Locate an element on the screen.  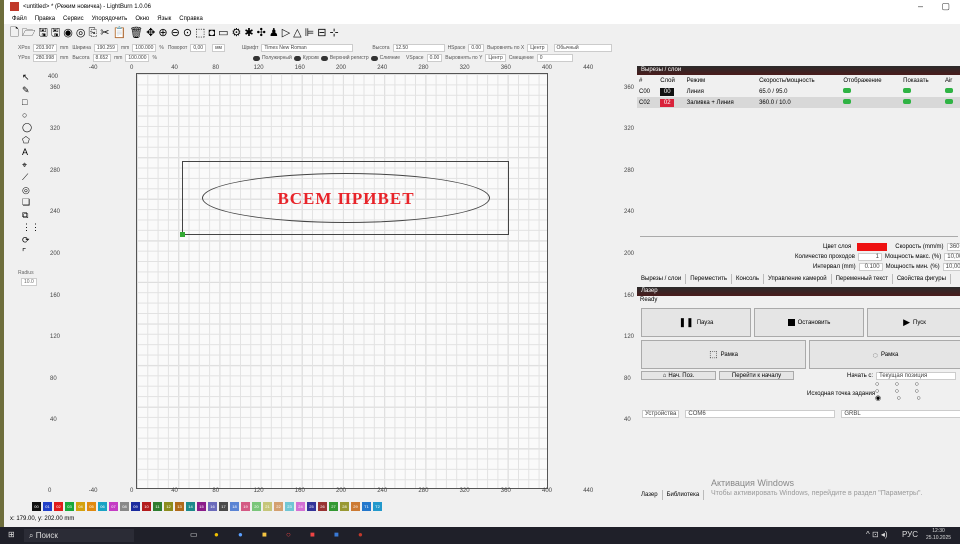
palette-swatch: 23 is located at coordinates (289, 506).